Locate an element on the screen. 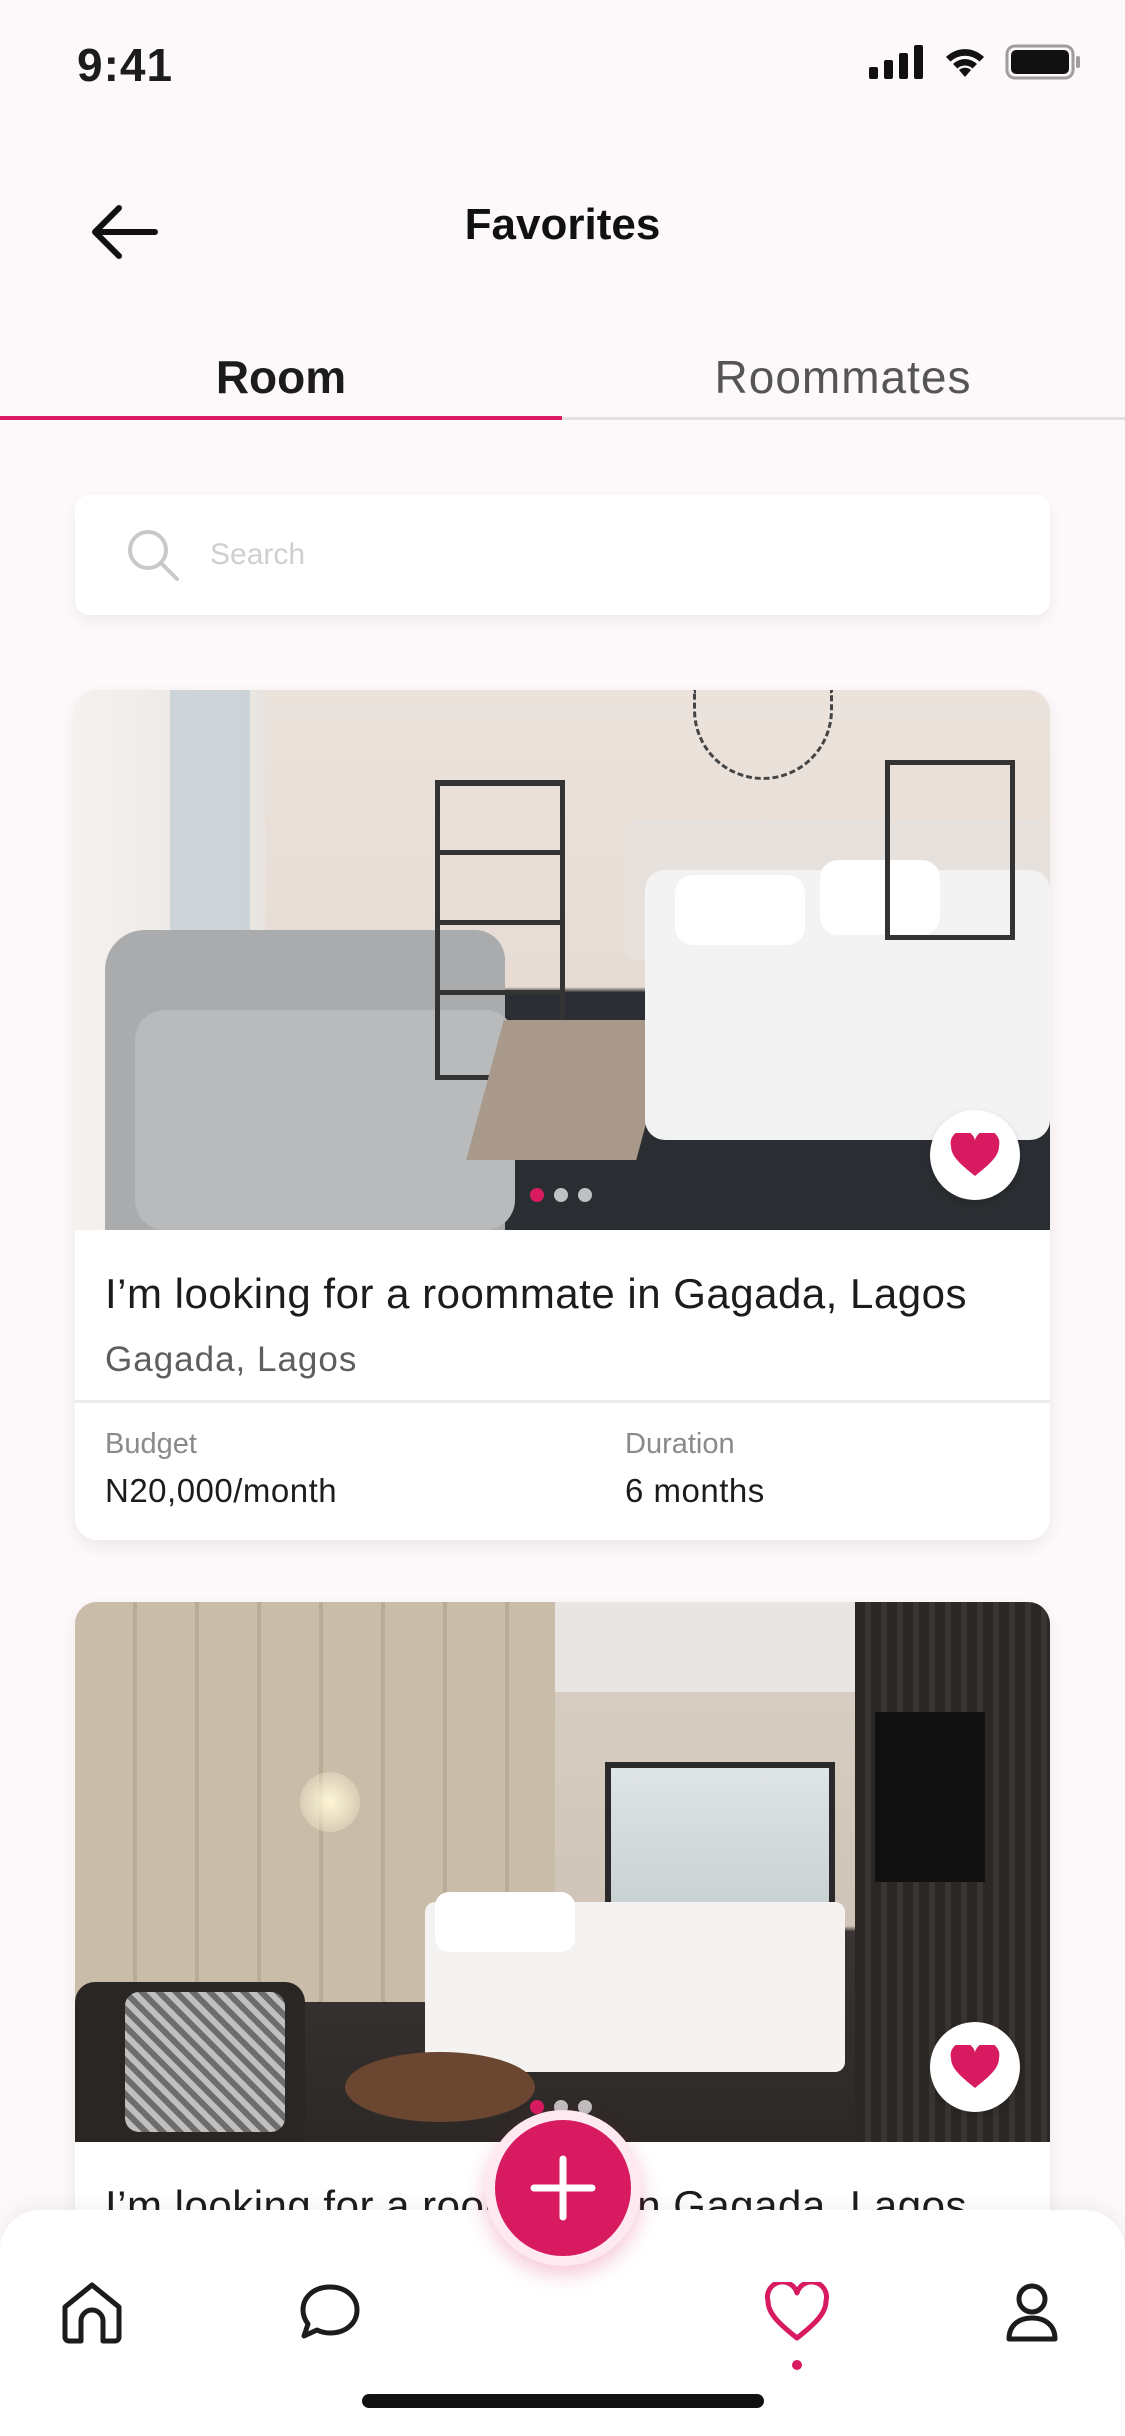 This screenshot has height=2436, width=1125. heart-icon is located at coordinates (797, 2311).